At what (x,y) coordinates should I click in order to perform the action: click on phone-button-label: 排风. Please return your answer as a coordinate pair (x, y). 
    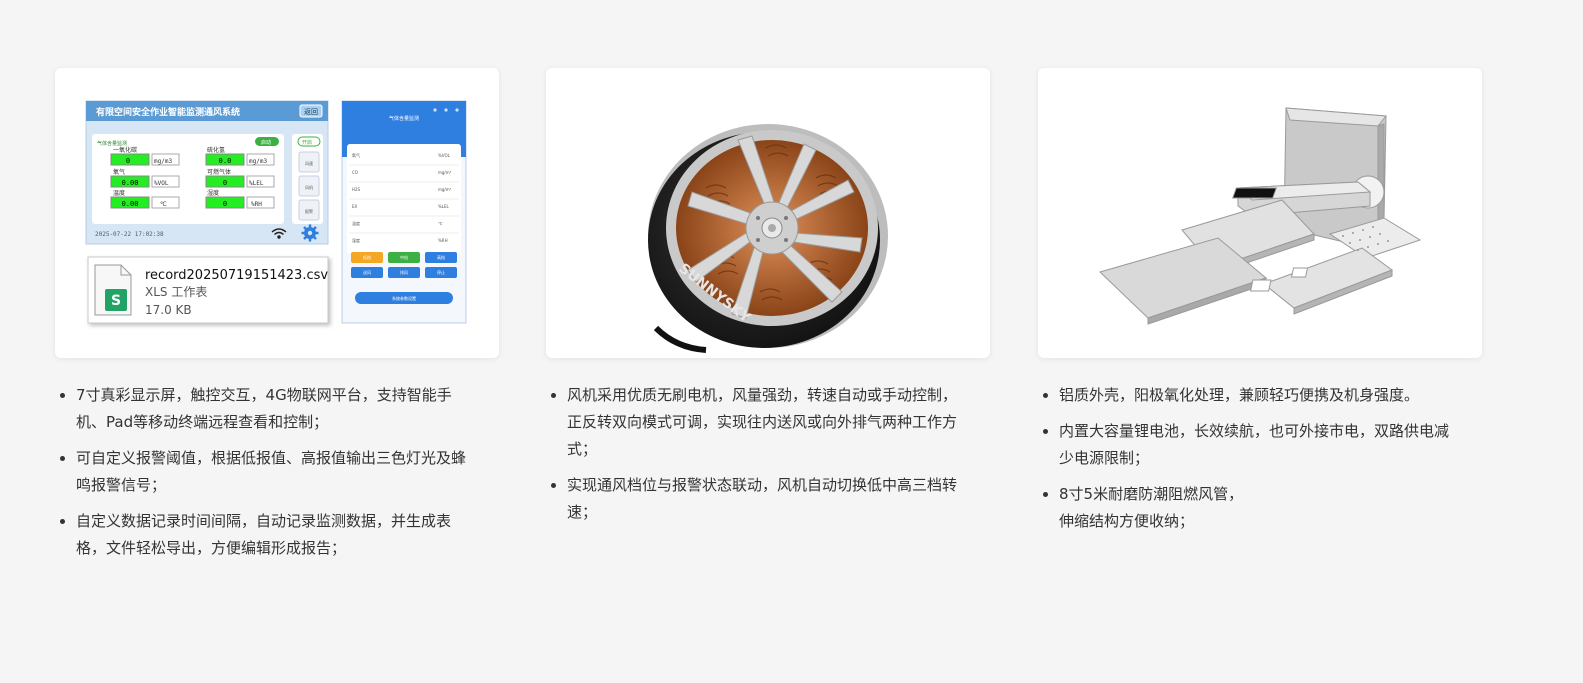
    Looking at the image, I should click on (404, 272).